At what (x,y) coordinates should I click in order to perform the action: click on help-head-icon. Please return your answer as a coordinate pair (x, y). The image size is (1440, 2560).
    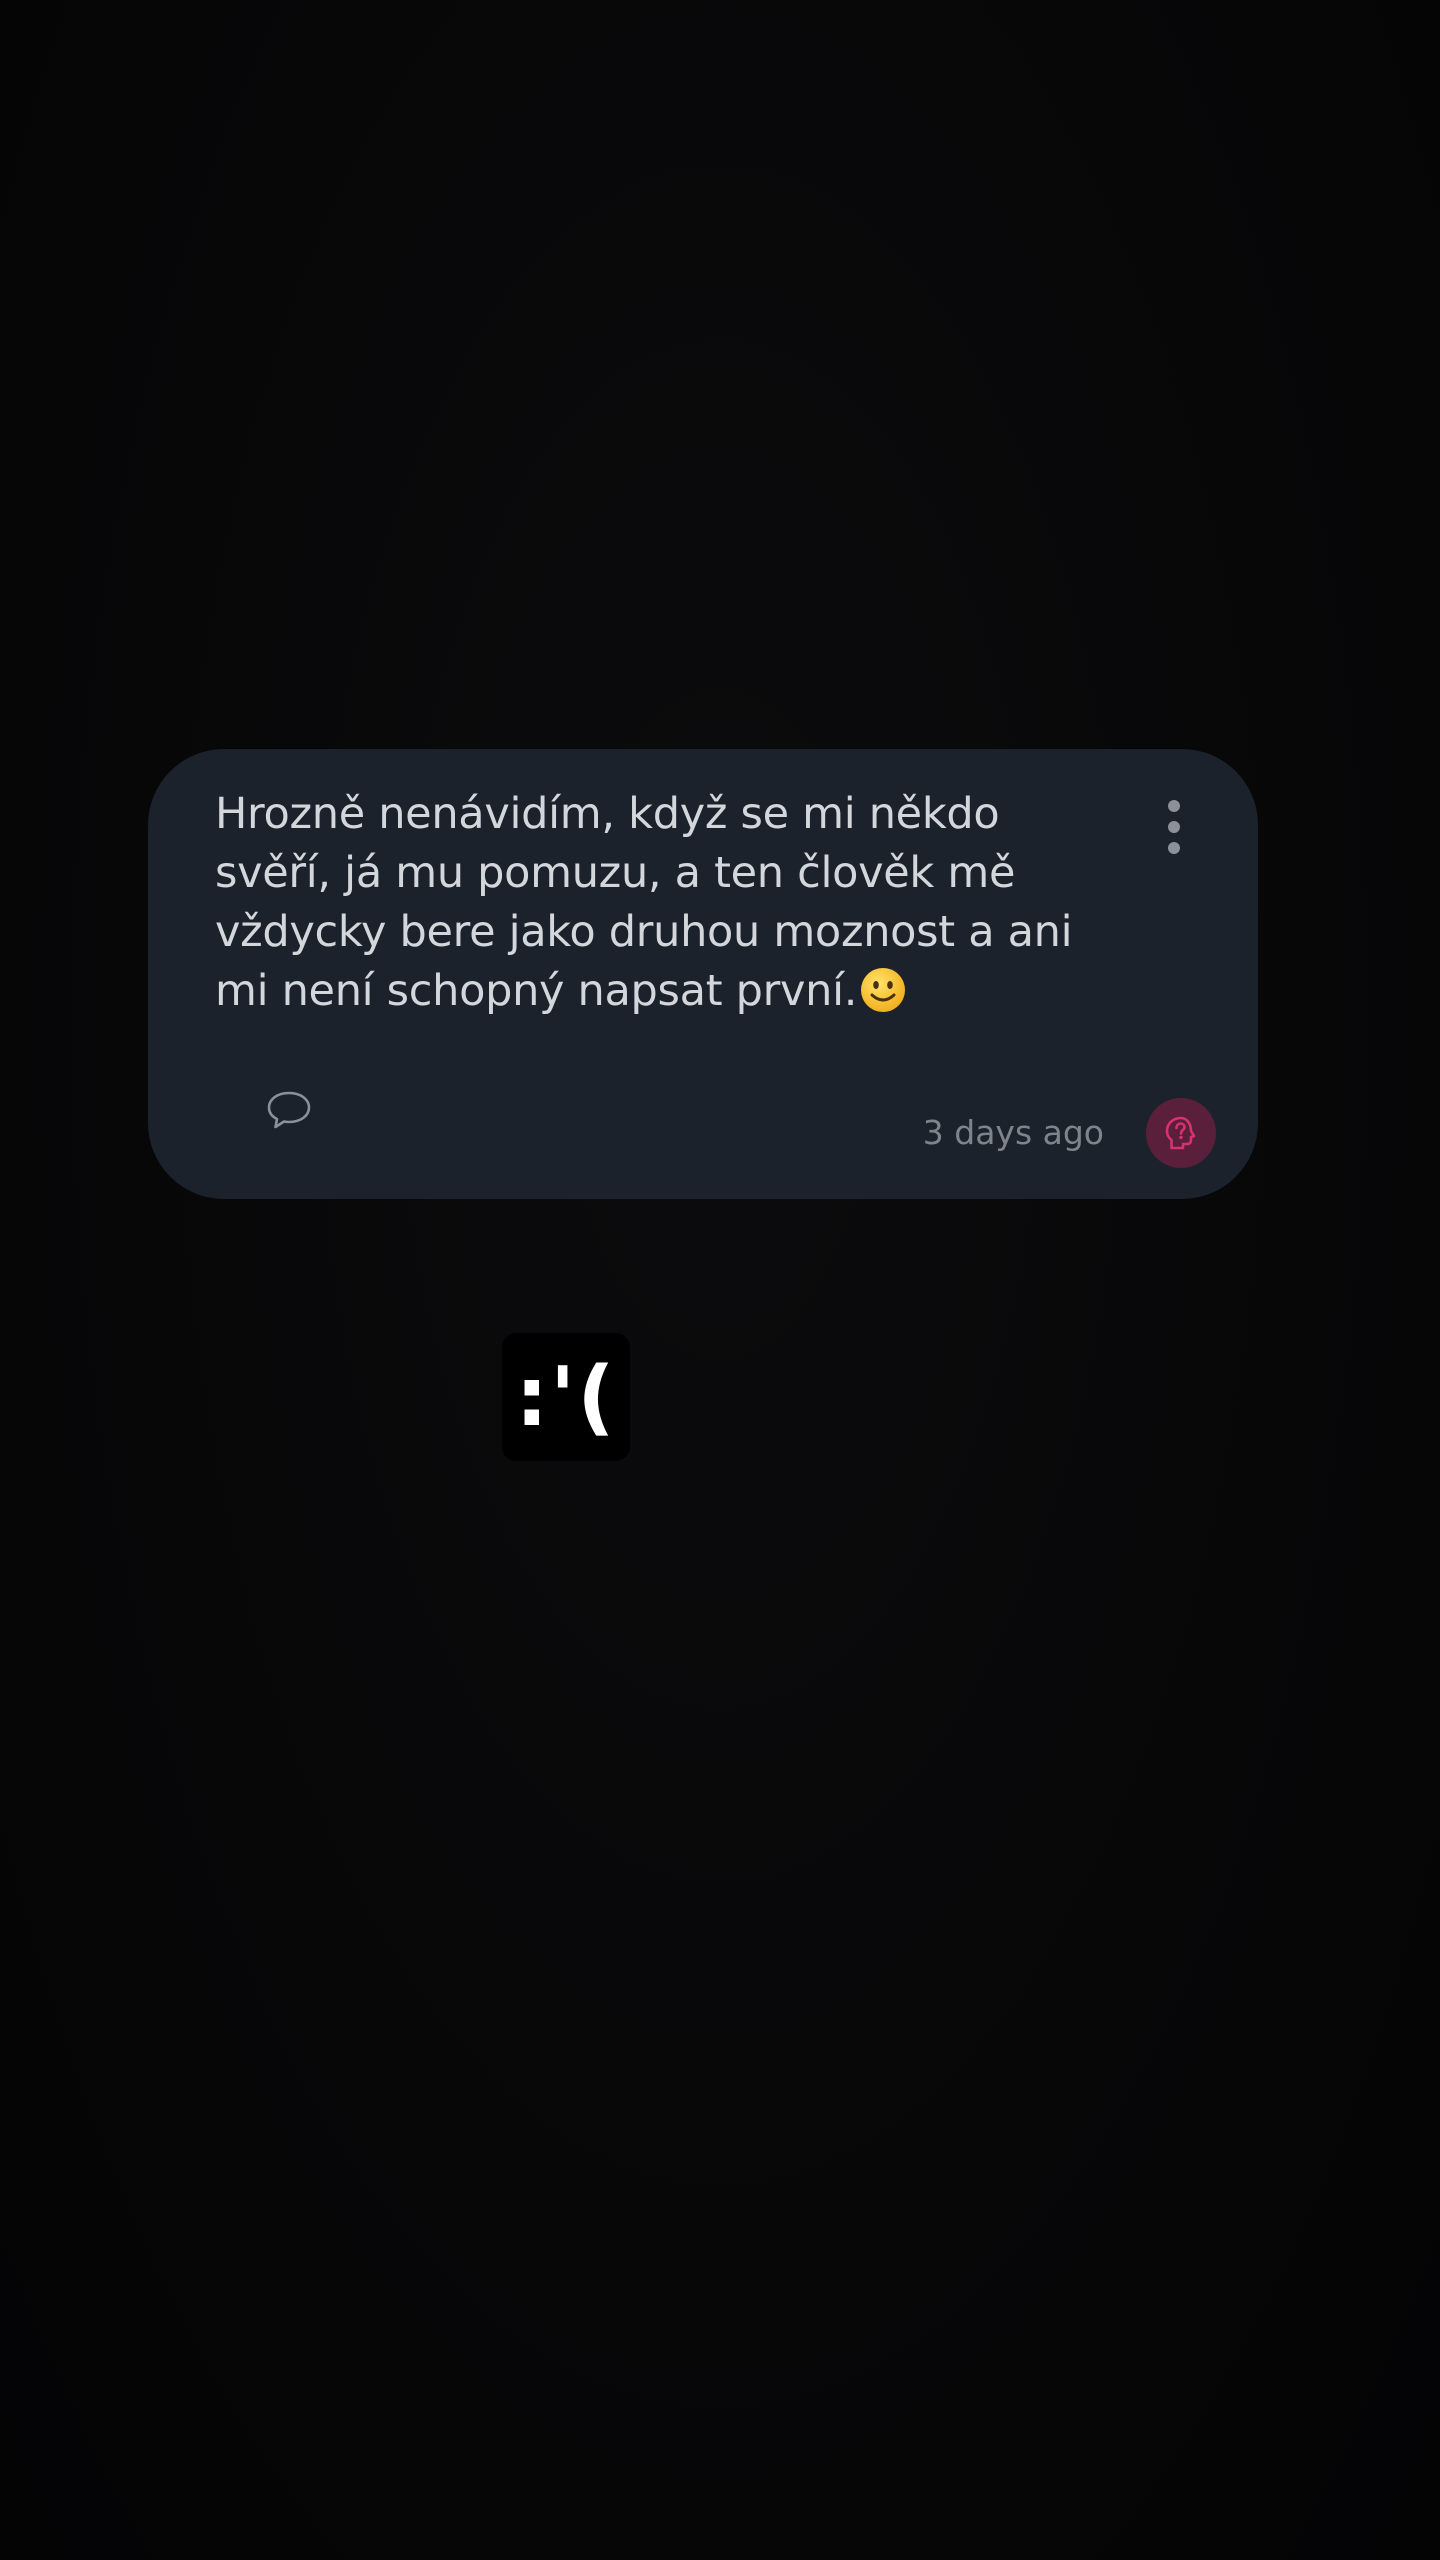
    Looking at the image, I should click on (1180, 1133).